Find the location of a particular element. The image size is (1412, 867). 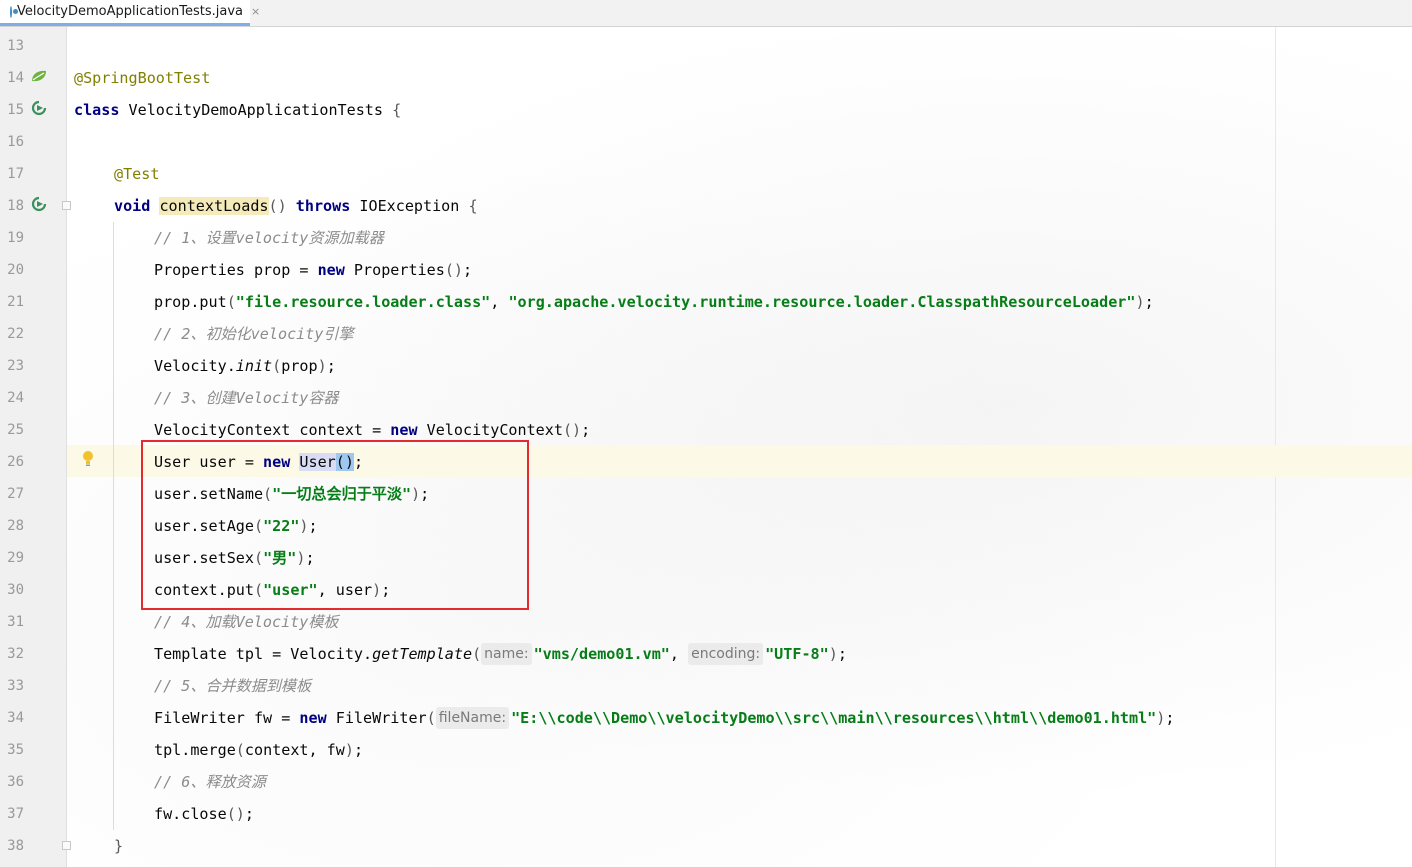

line-number: 29 is located at coordinates (15, 558).